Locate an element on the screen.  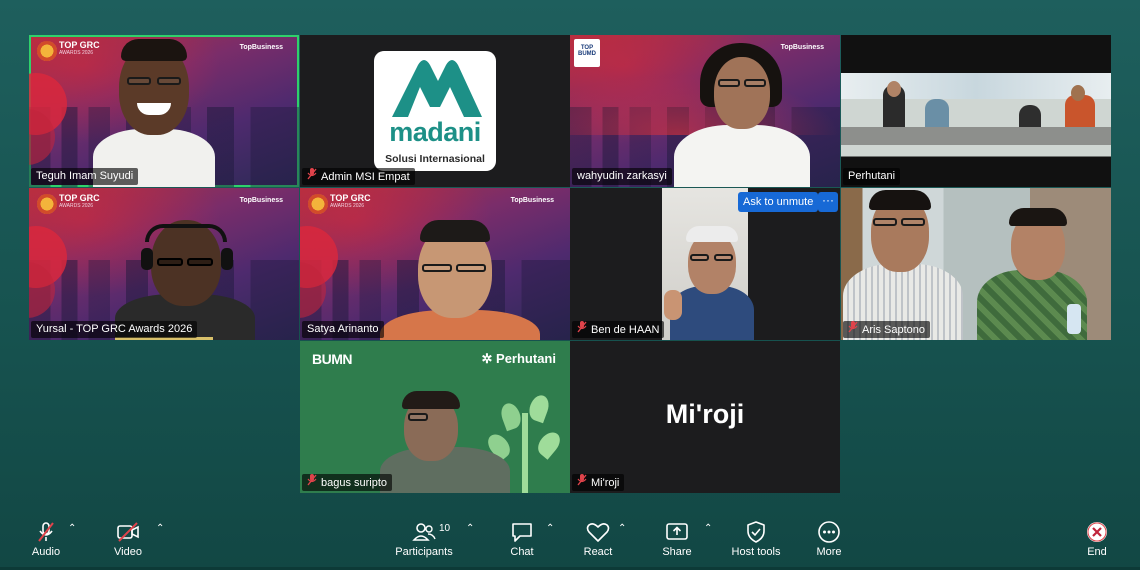
audio-options-caret: ⌃ is located at coordinates (74, 539).